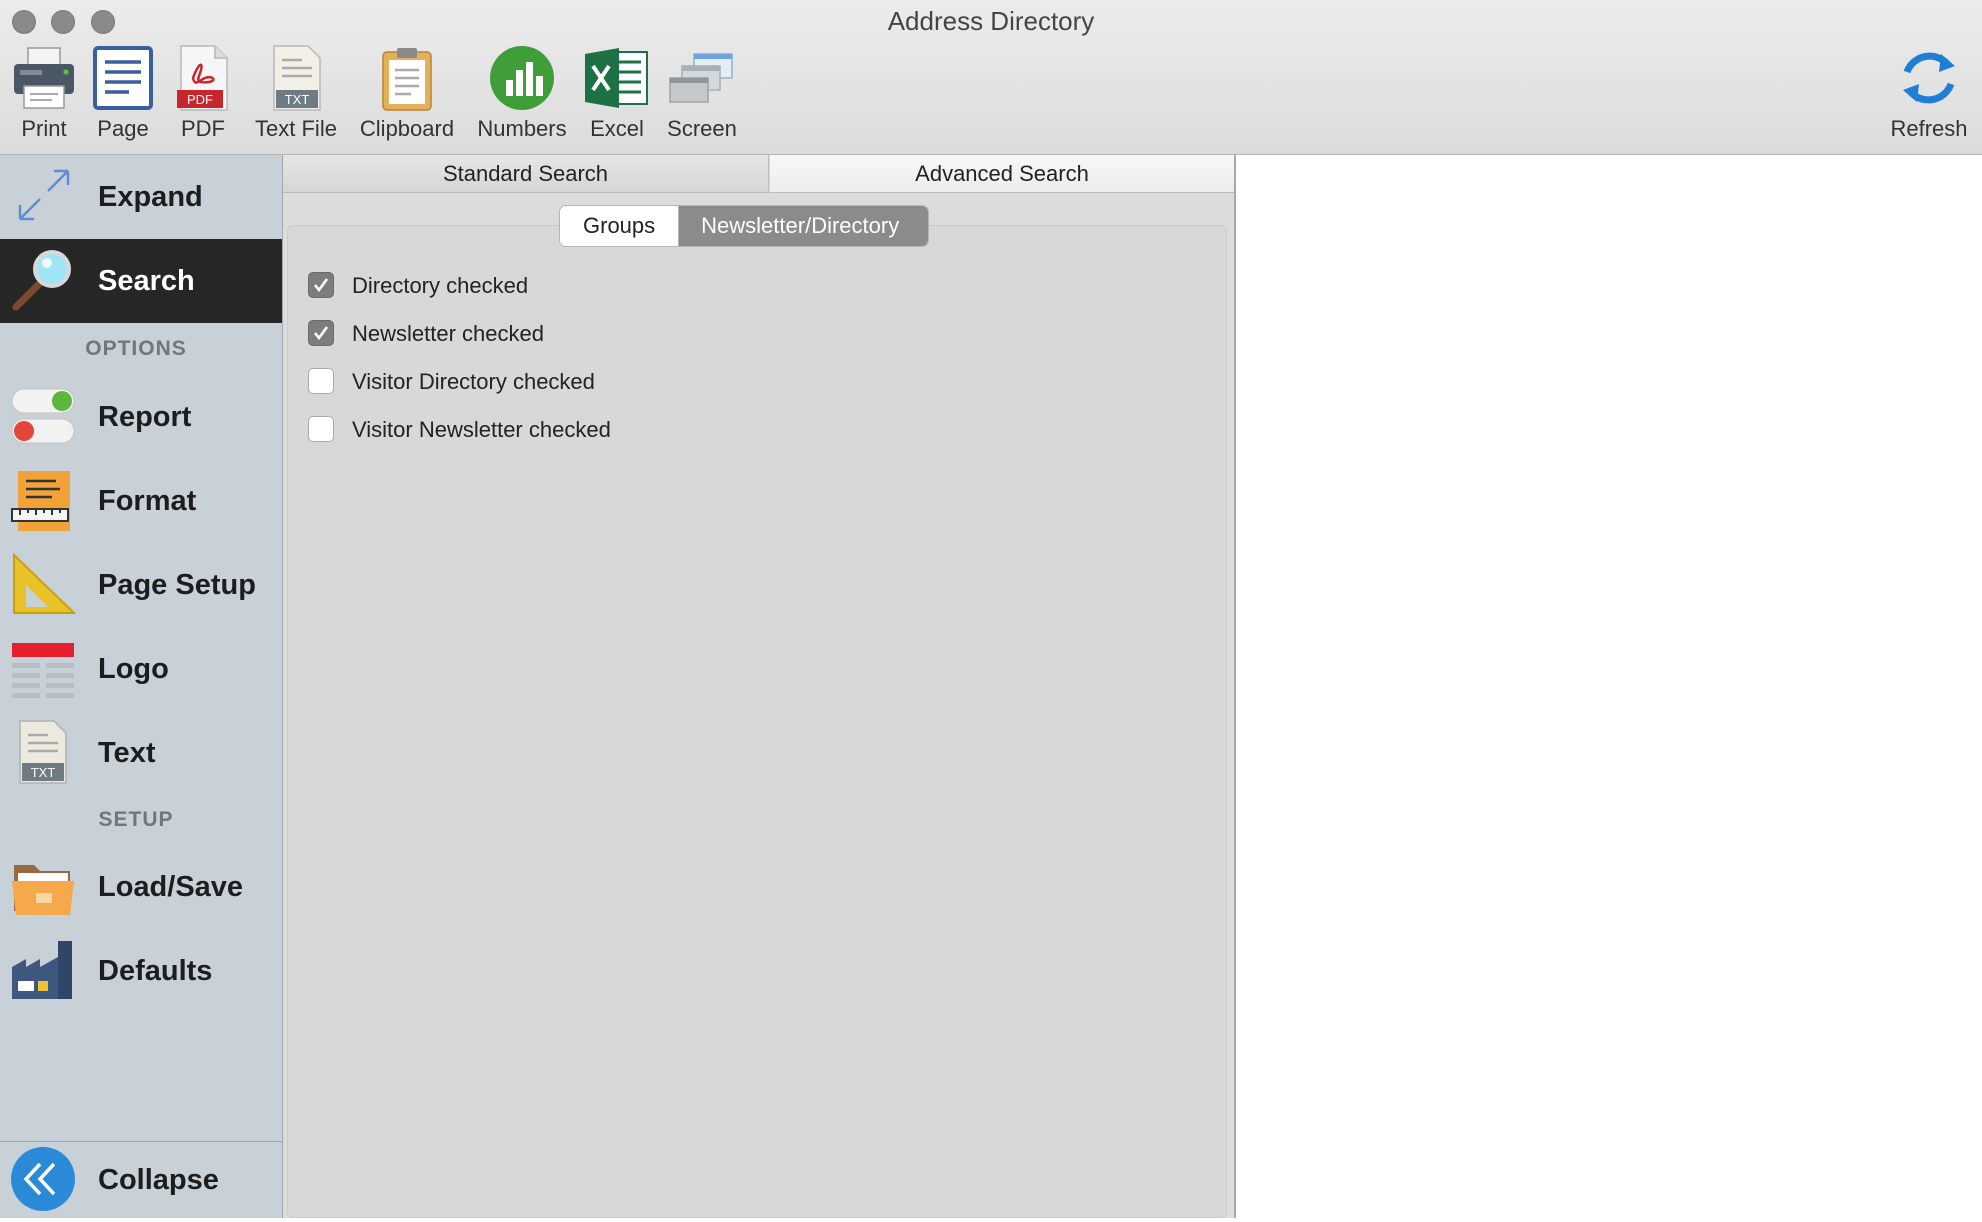  Describe the element at coordinates (145, 417) in the screenshot. I see `sidebar-item-label: Report` at that location.